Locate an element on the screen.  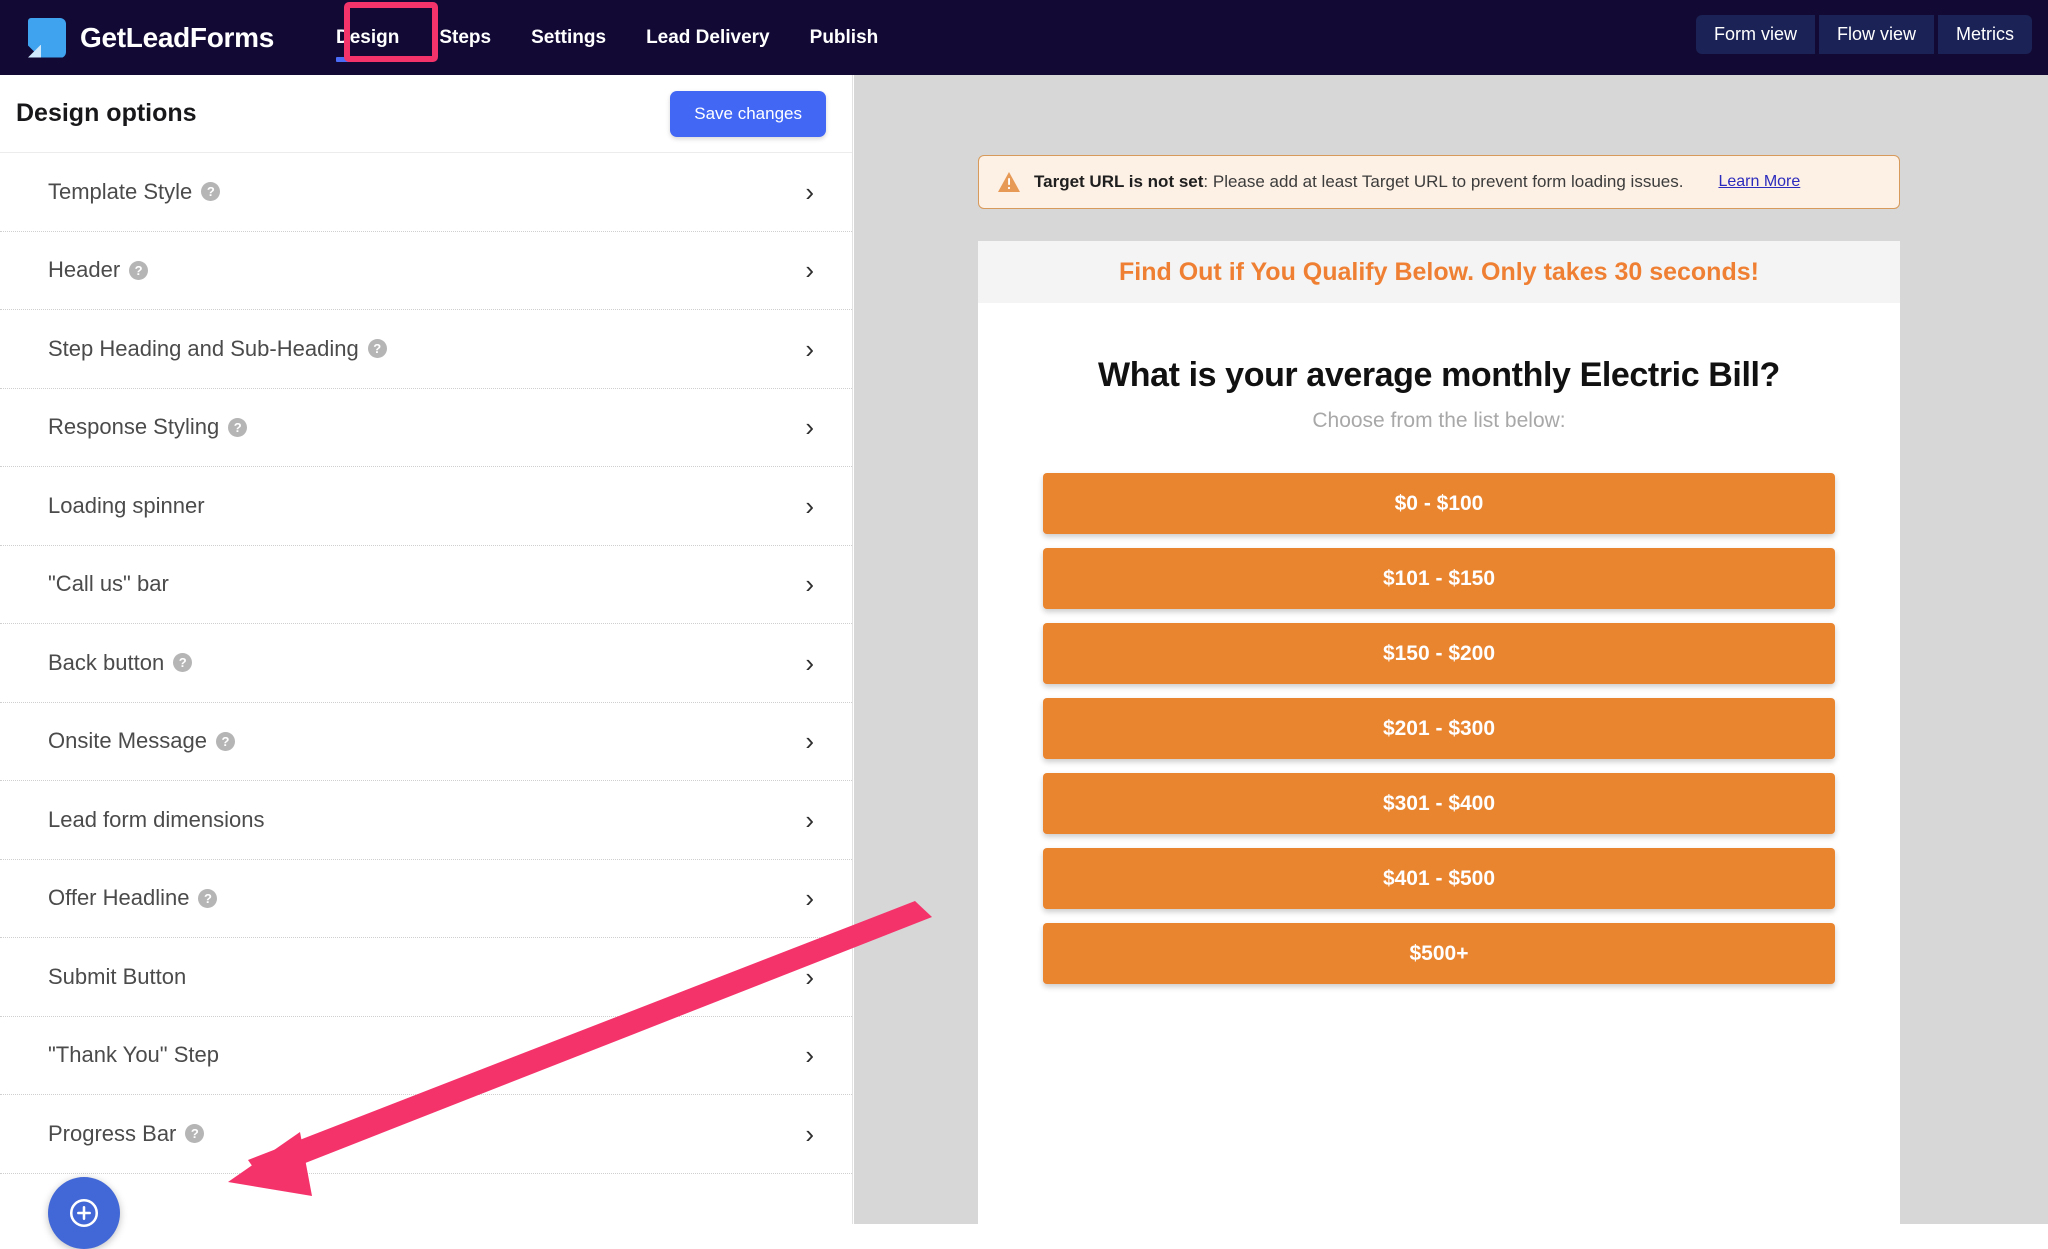
sidebar-item-label-wrap: Offer Headline? is located at coordinates (133, 898).